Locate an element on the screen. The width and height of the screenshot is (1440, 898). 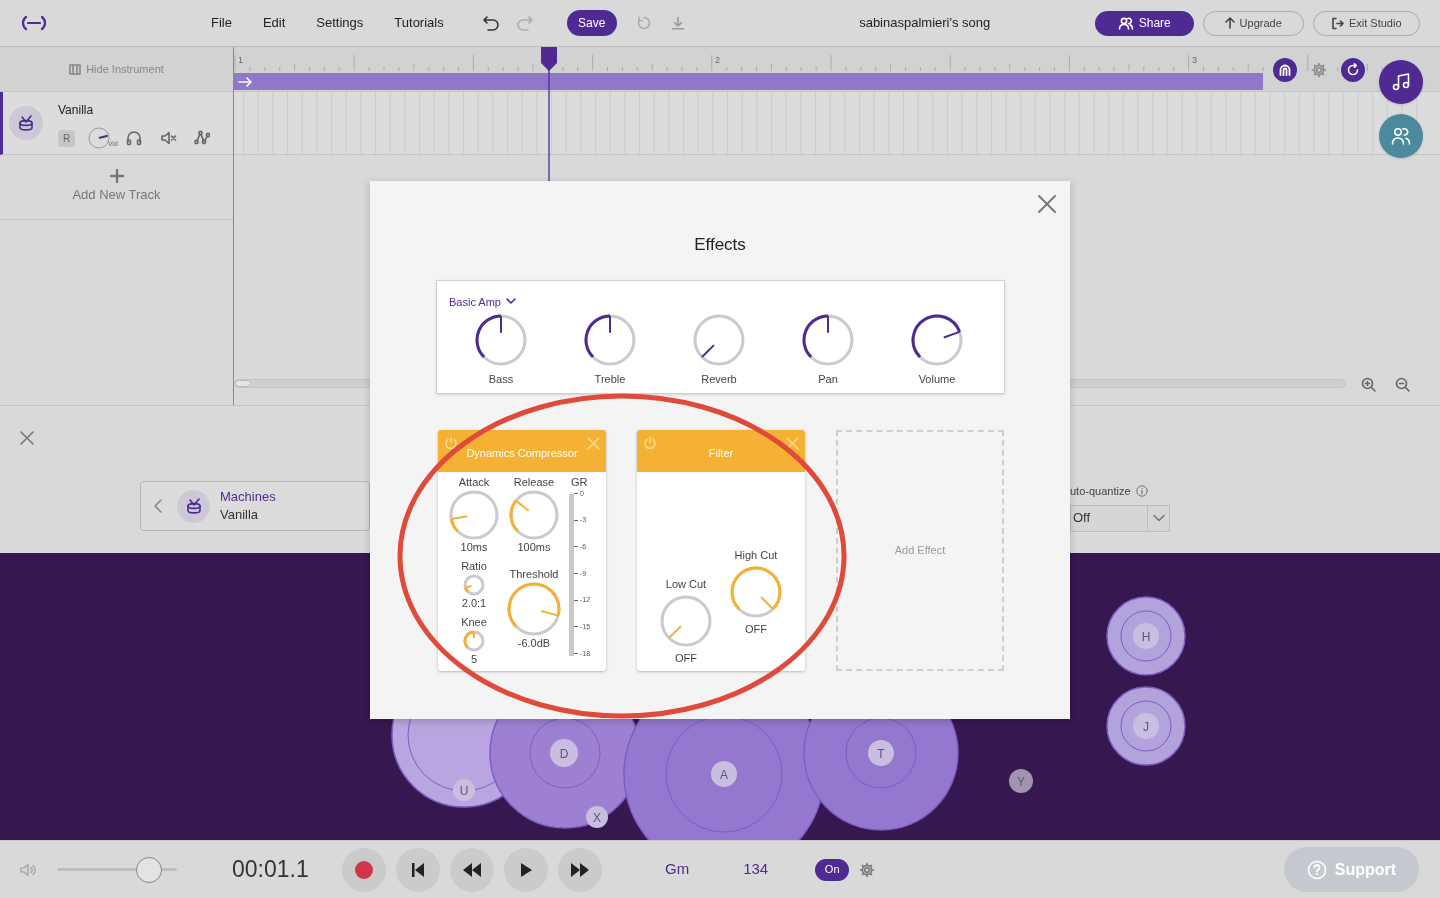
undo-icon is located at coordinates (490, 23).